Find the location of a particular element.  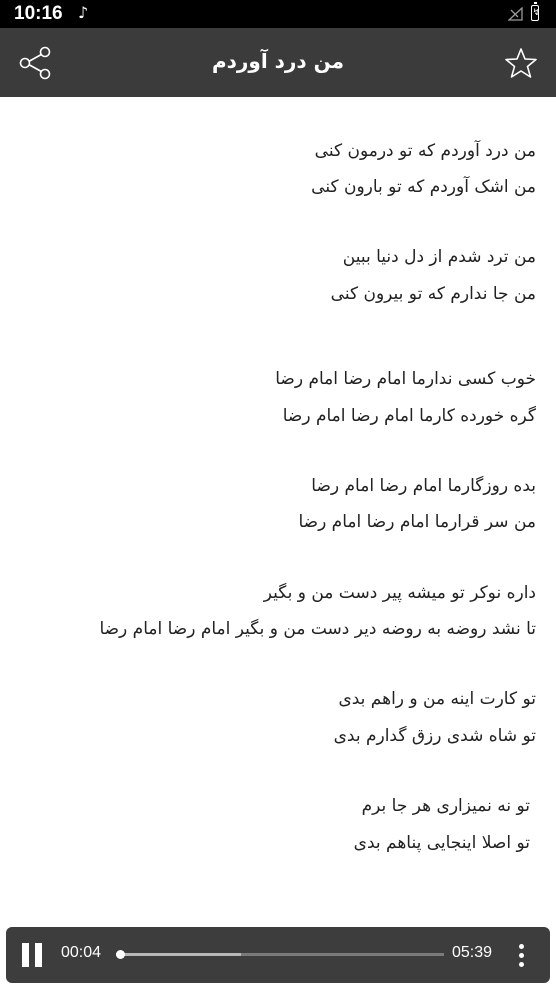

music-note-icon: ♪ is located at coordinates (83, 12).